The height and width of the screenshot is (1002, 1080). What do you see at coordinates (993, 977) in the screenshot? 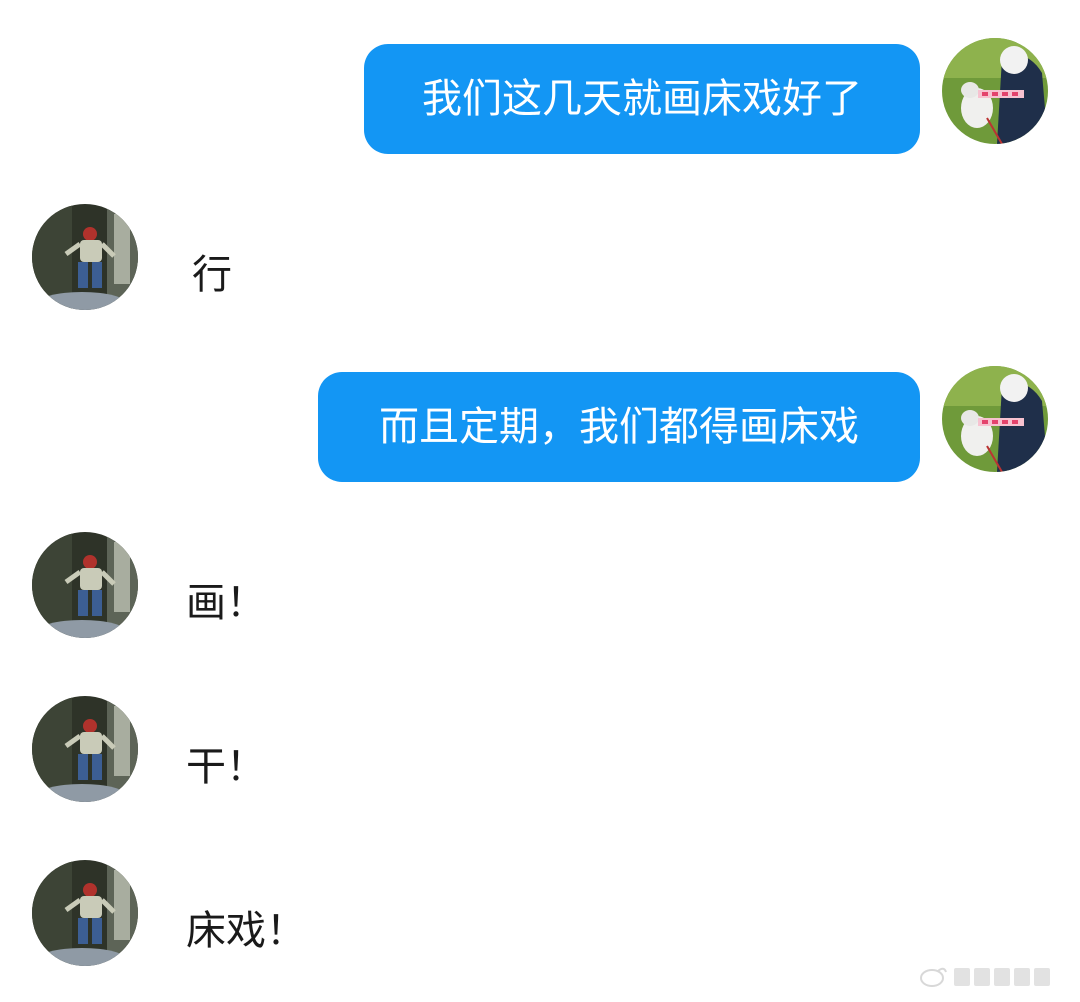
I see `watermark-logo-icon` at bounding box center [993, 977].